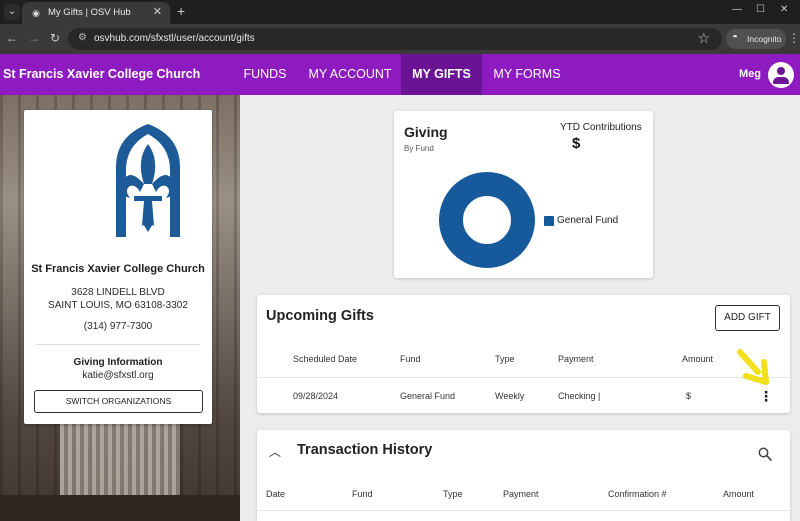  Describe the element at coordinates (118, 305) in the screenshot. I see `org-address-line2: SAINT LOUIS, MO 63108-3302` at that location.